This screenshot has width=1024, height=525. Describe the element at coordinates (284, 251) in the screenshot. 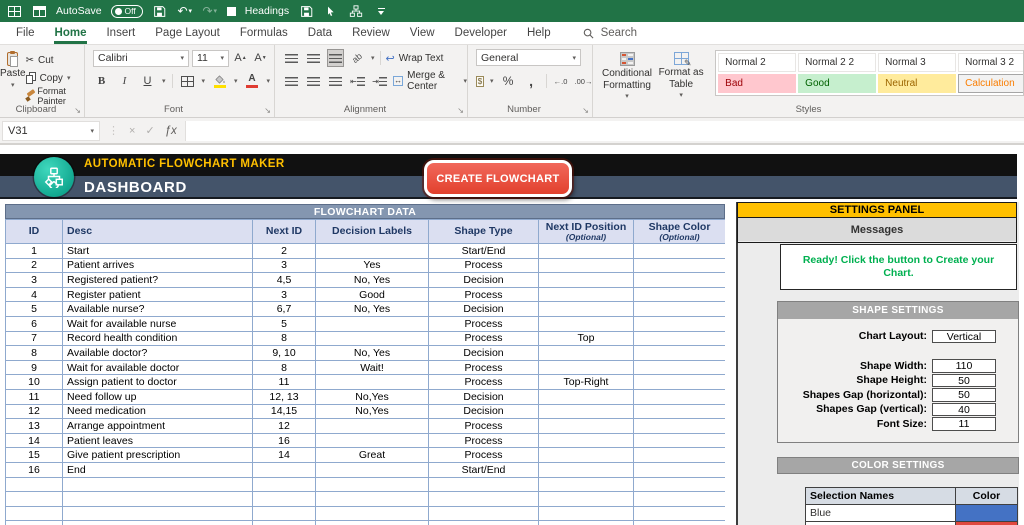

I see `cell-next-id: 2` at that location.